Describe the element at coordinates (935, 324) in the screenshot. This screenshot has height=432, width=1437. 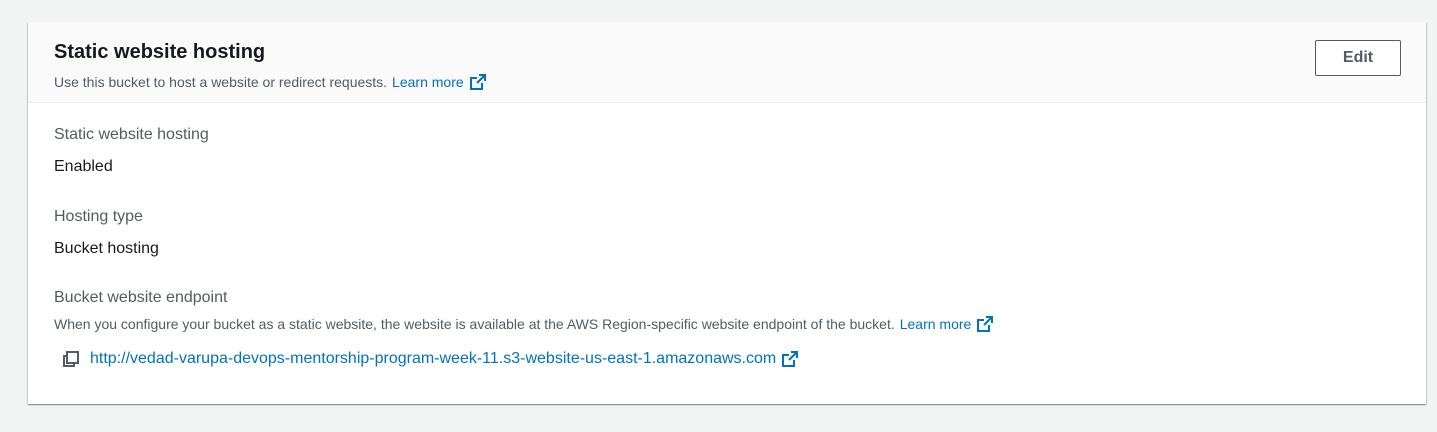
I see `endpoint-learn-more-label: Learn more` at that location.